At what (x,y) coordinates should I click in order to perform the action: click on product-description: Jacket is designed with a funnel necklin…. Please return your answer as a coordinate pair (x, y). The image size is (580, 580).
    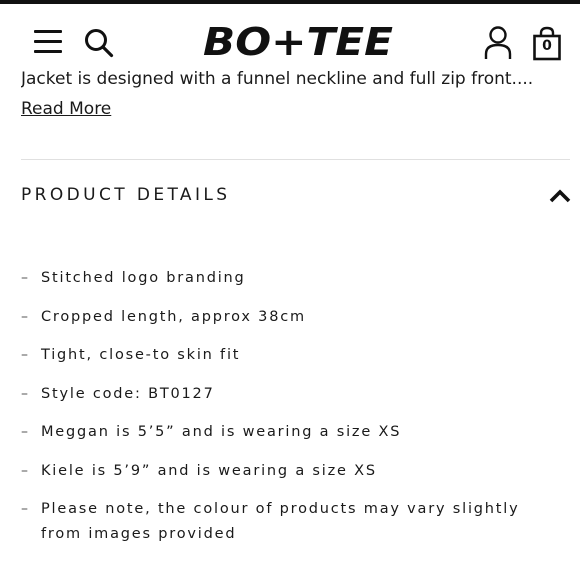
    Looking at the image, I should click on (277, 79).